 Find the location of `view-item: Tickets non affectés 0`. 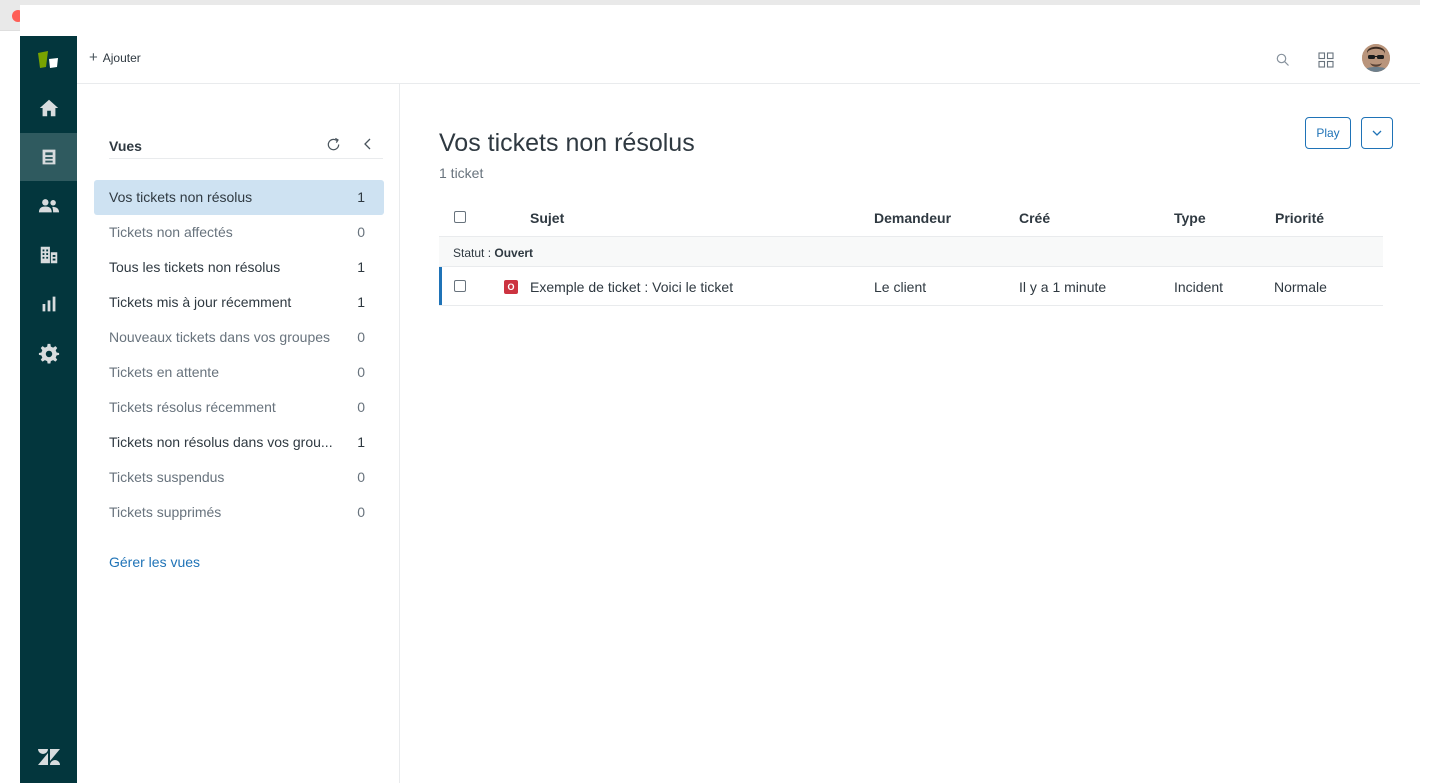

view-item: Tickets non affectés 0 is located at coordinates (239, 232).